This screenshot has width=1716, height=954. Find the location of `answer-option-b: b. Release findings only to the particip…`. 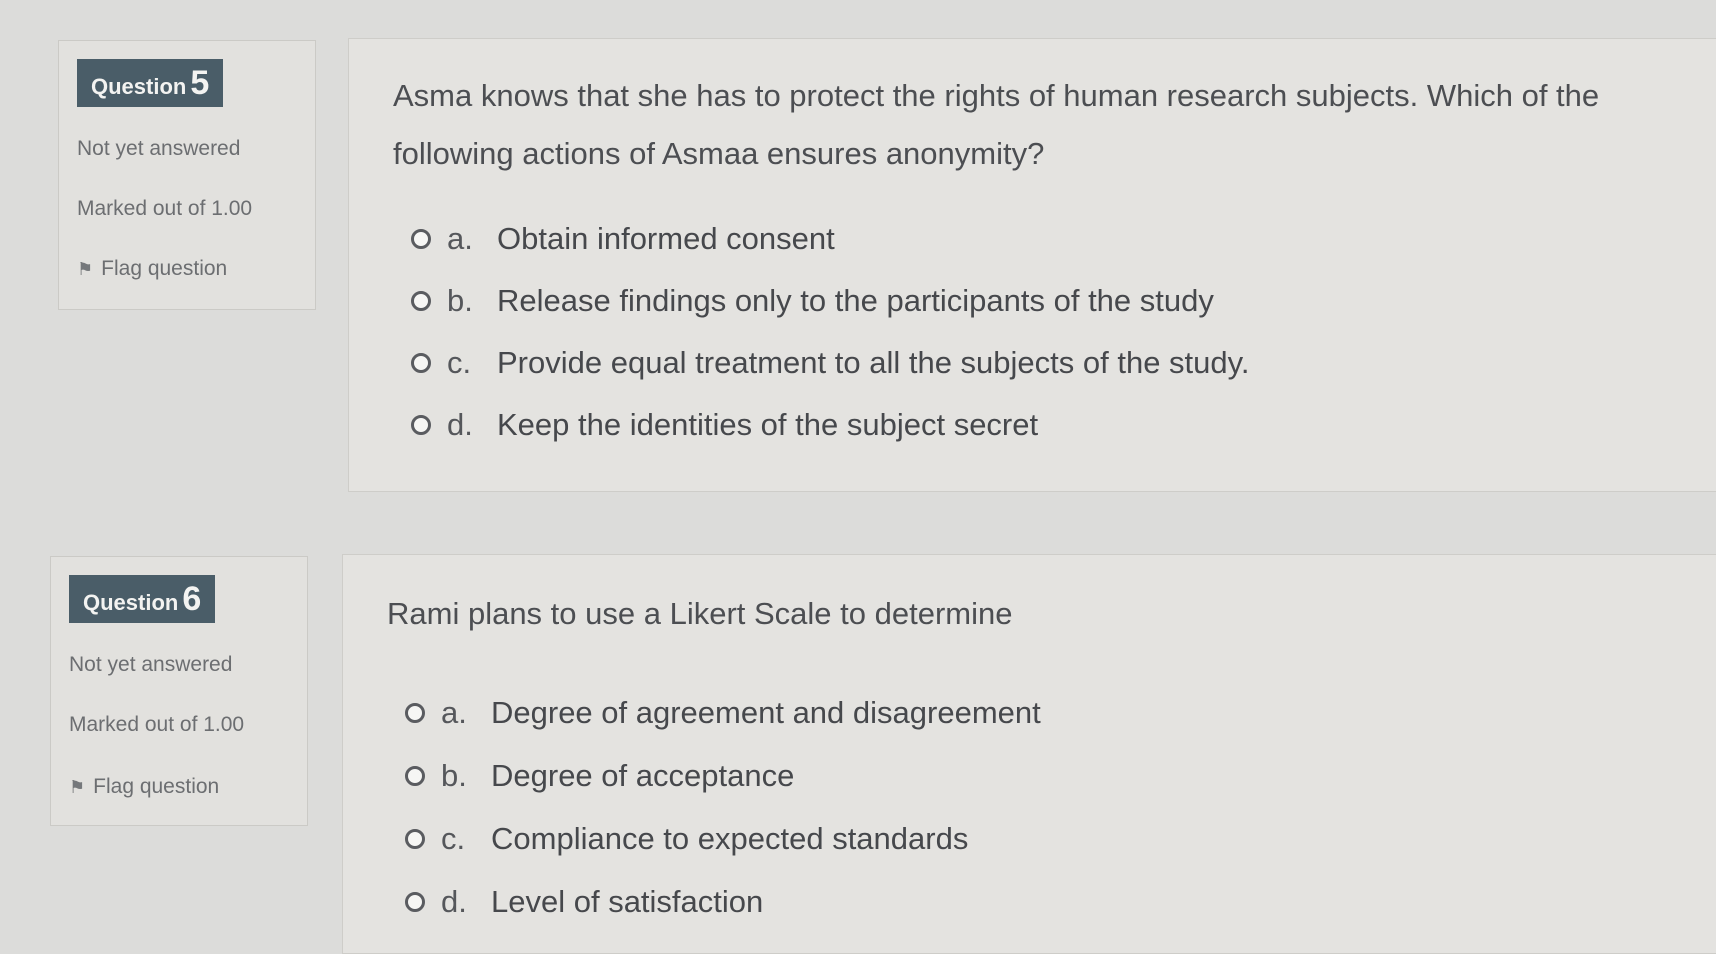

answer-option-b: b. Release findings only to the particip… is located at coordinates (812, 301).